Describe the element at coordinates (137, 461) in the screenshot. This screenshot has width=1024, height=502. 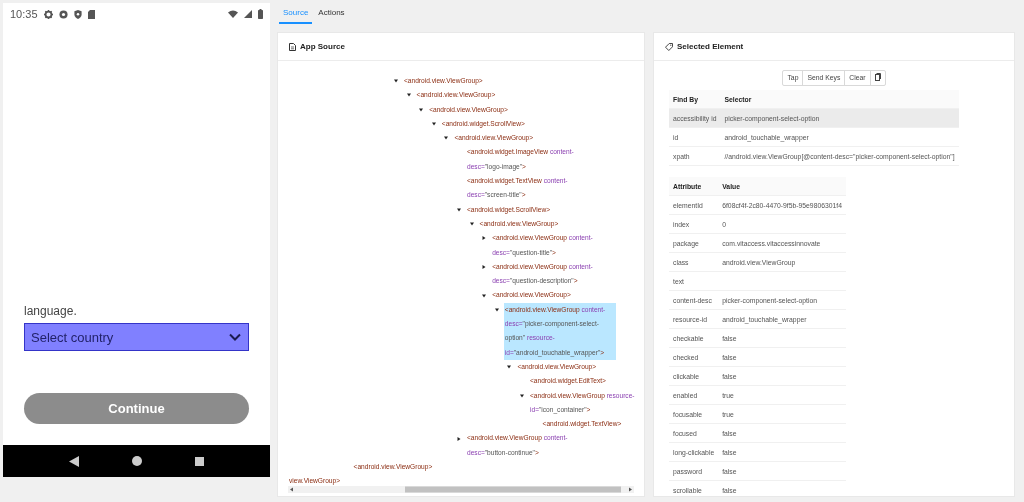
I see `home-icon` at that location.